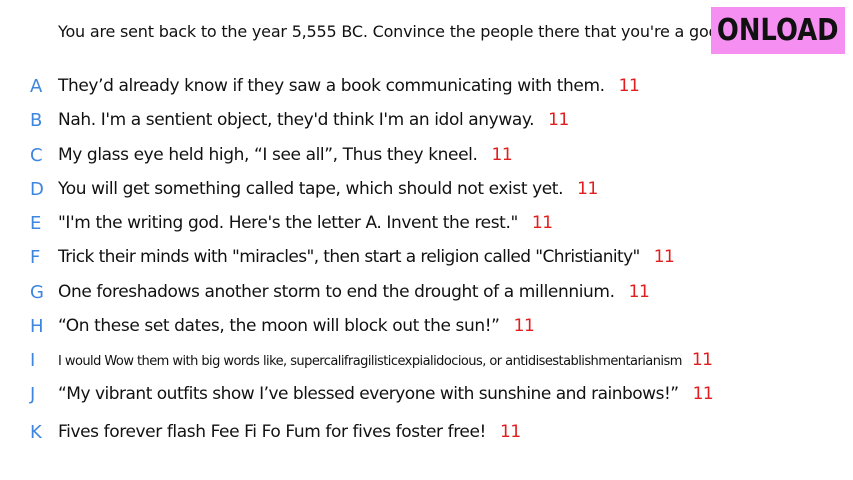  Describe the element at coordinates (33, 394) in the screenshot. I see `answer-letter: J` at that location.